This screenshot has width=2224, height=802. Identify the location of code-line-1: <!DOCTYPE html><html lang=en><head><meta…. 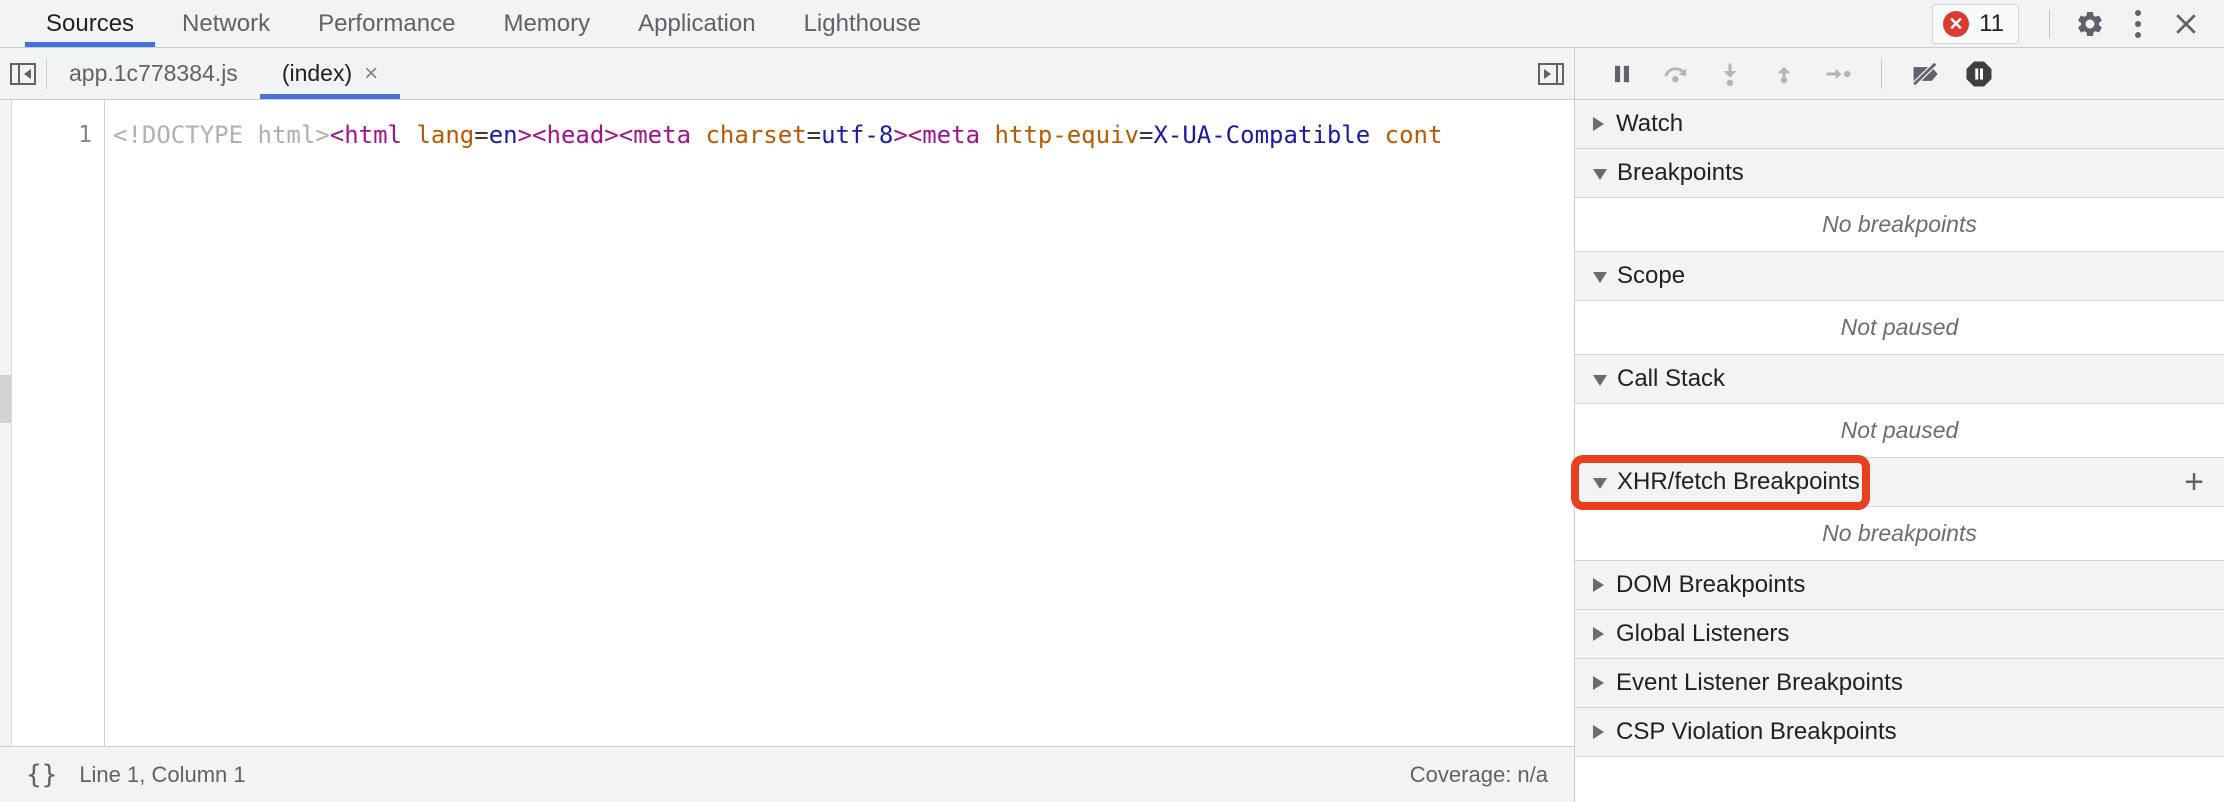
(839, 135).